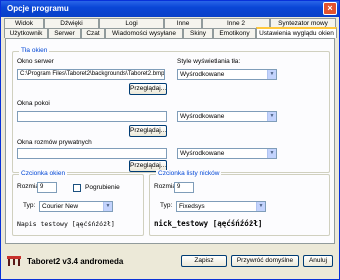  Describe the element at coordinates (93, 33) in the screenshot. I see `tab-czat: Czat` at that location.